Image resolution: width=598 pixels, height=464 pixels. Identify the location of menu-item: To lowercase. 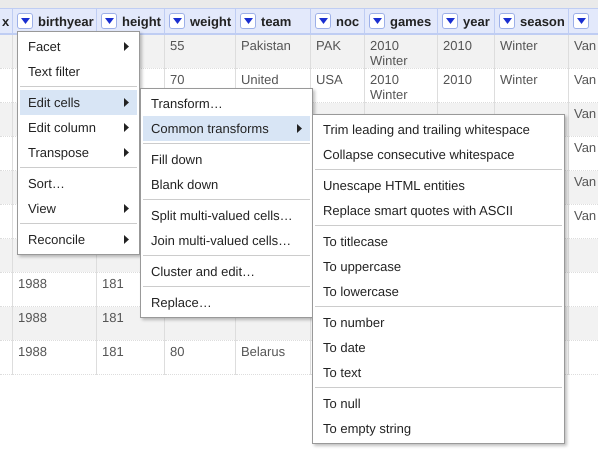
(438, 291).